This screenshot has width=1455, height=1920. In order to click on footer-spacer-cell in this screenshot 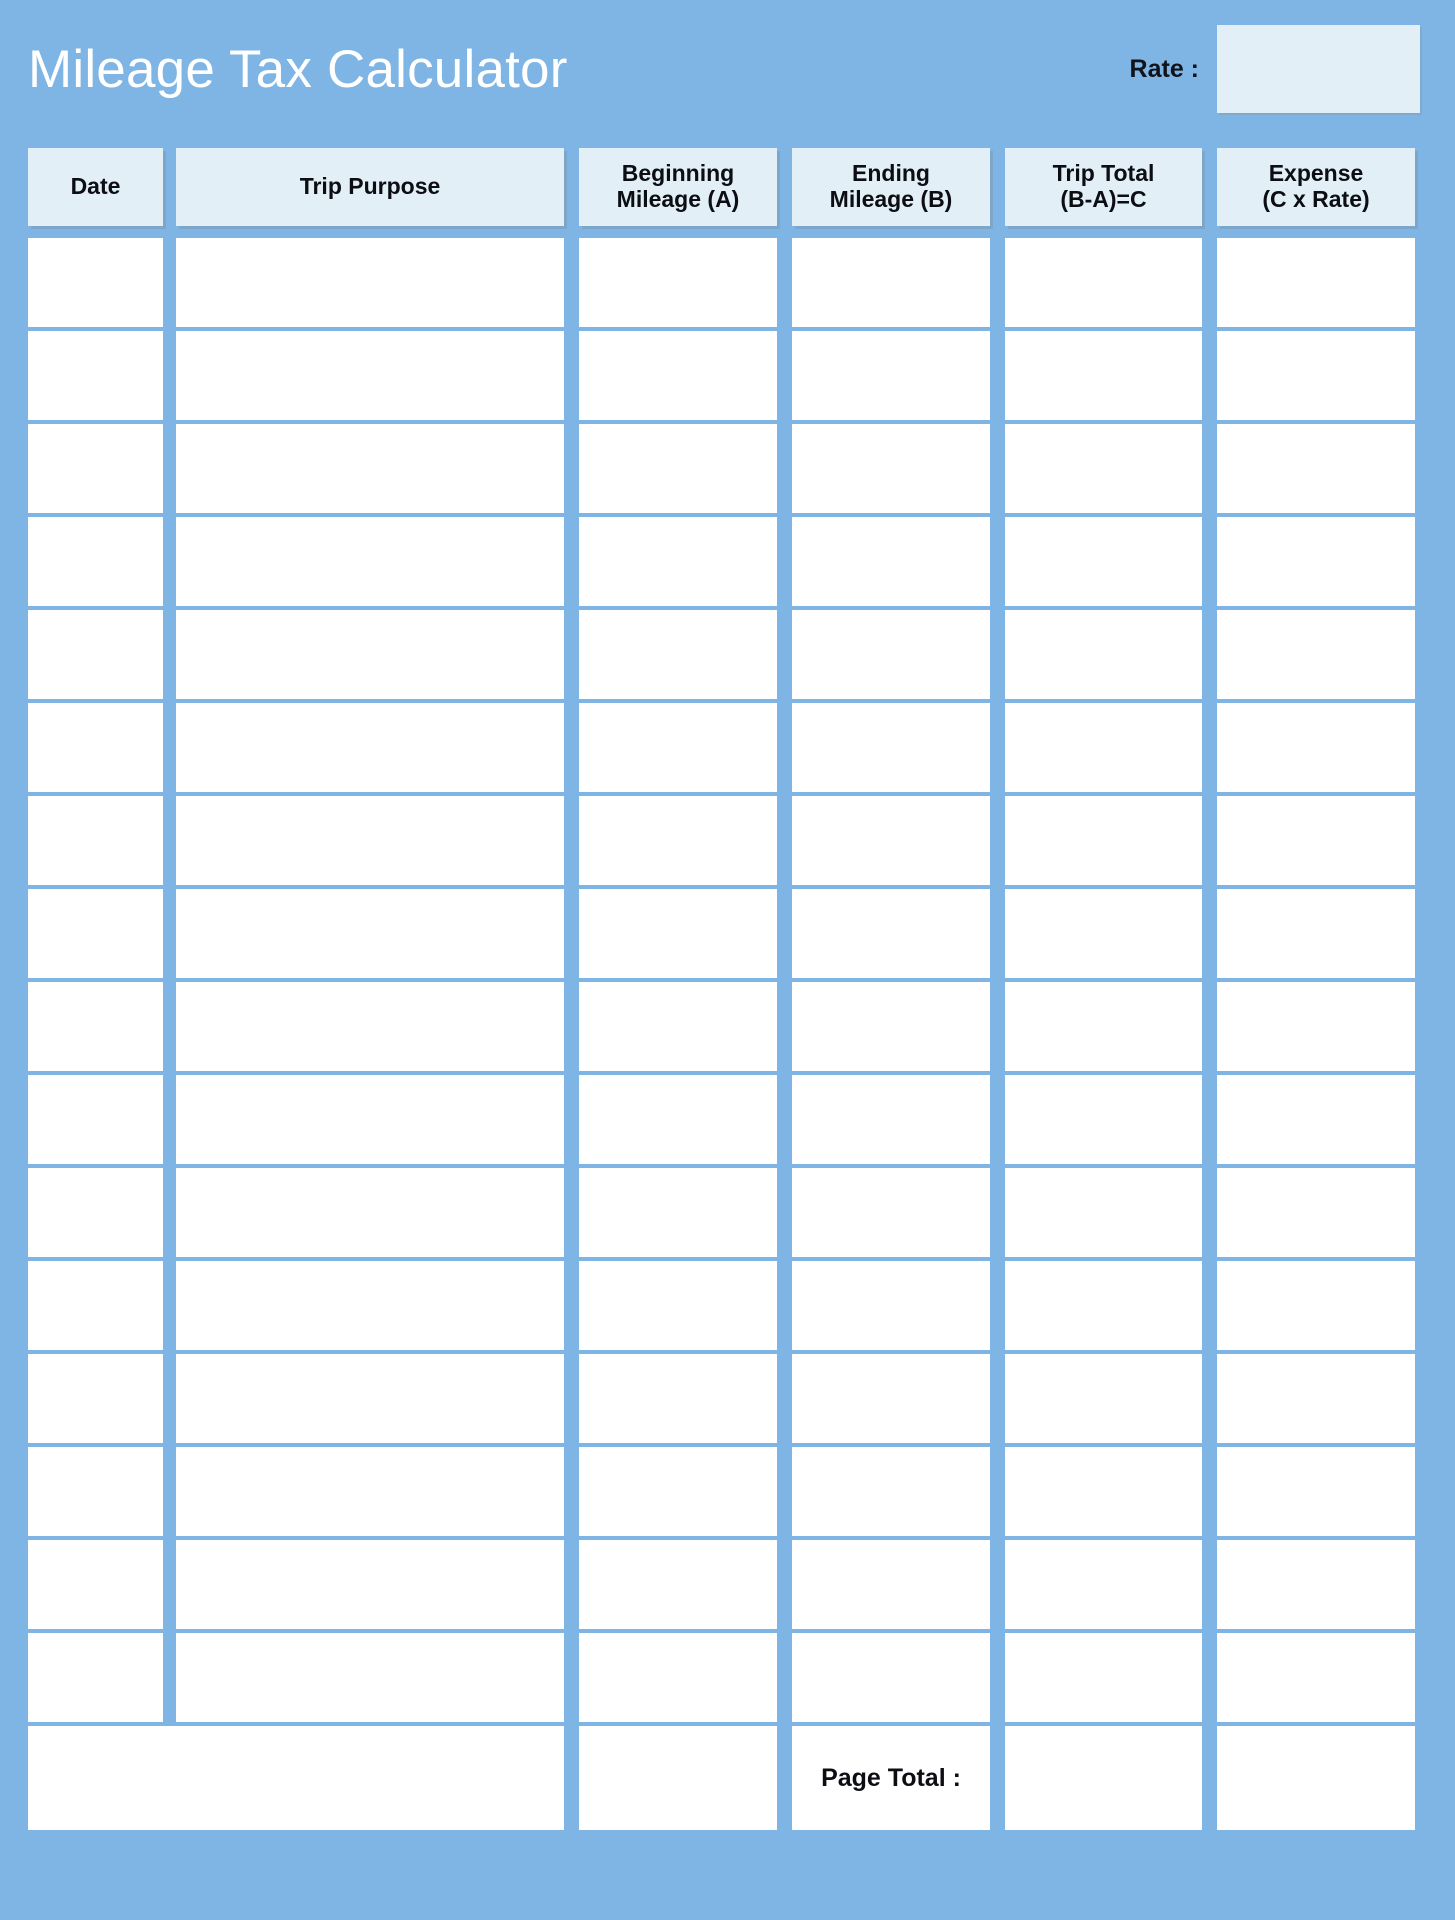, I will do `click(678, 1778)`.